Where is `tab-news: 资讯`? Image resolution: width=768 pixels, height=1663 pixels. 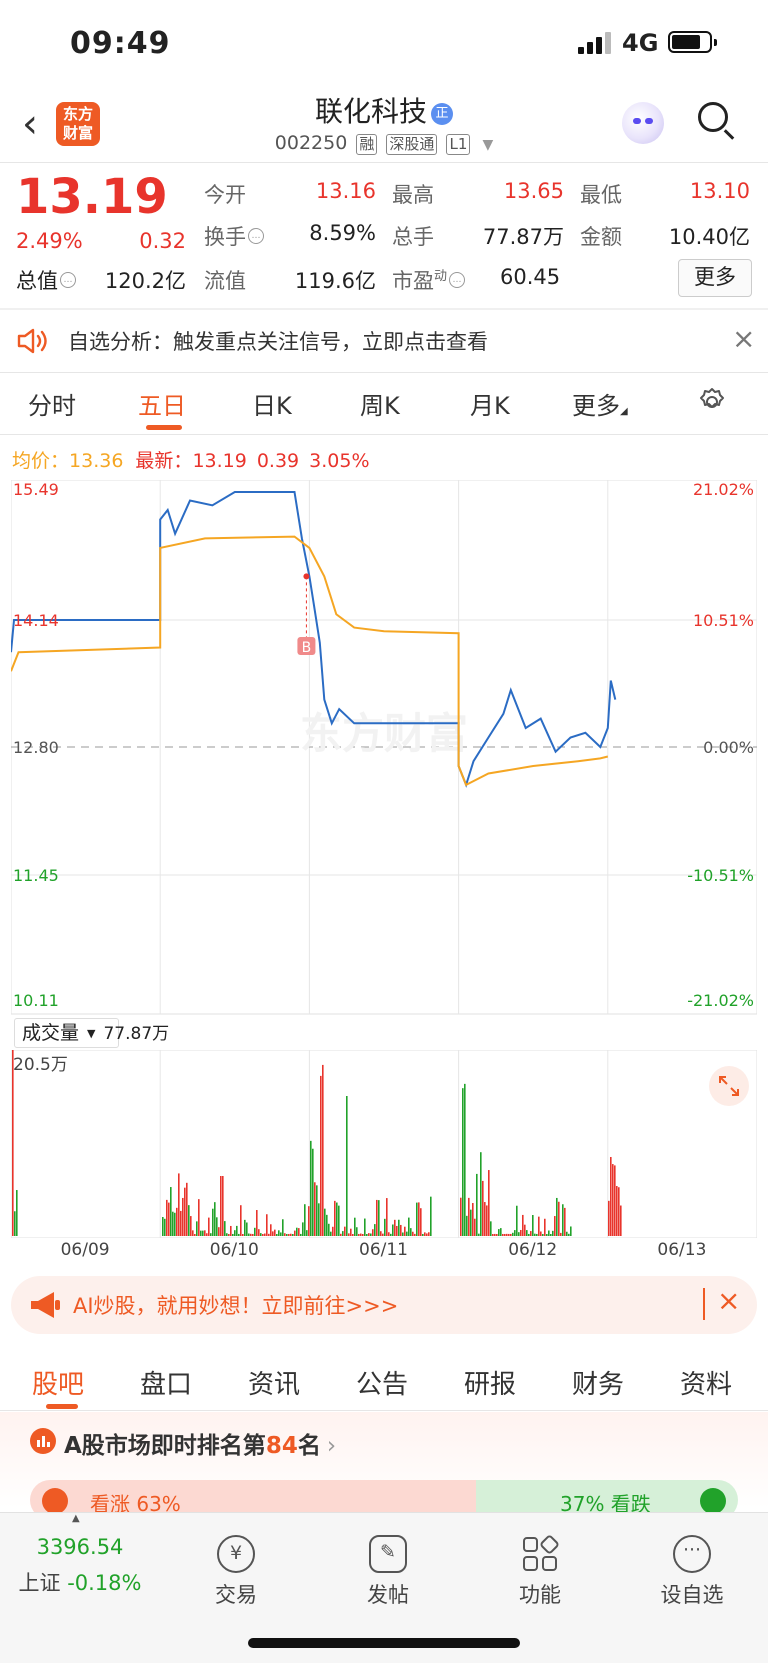
tab-news: 资讯 is located at coordinates (274, 1382).